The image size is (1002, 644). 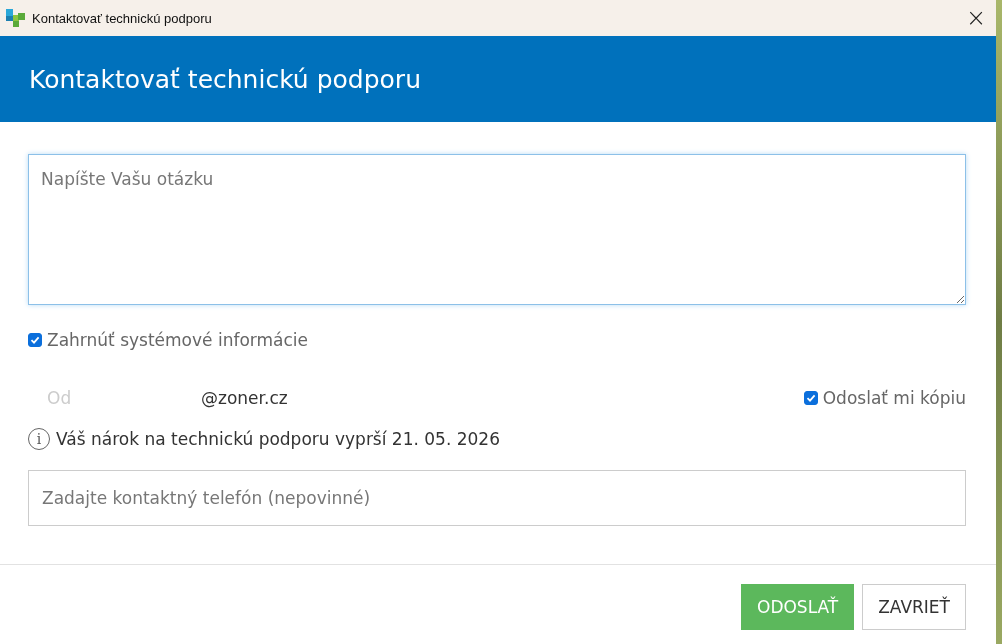 What do you see at coordinates (245, 398) in the screenshot?
I see `from-email: @zoner.cz` at bounding box center [245, 398].